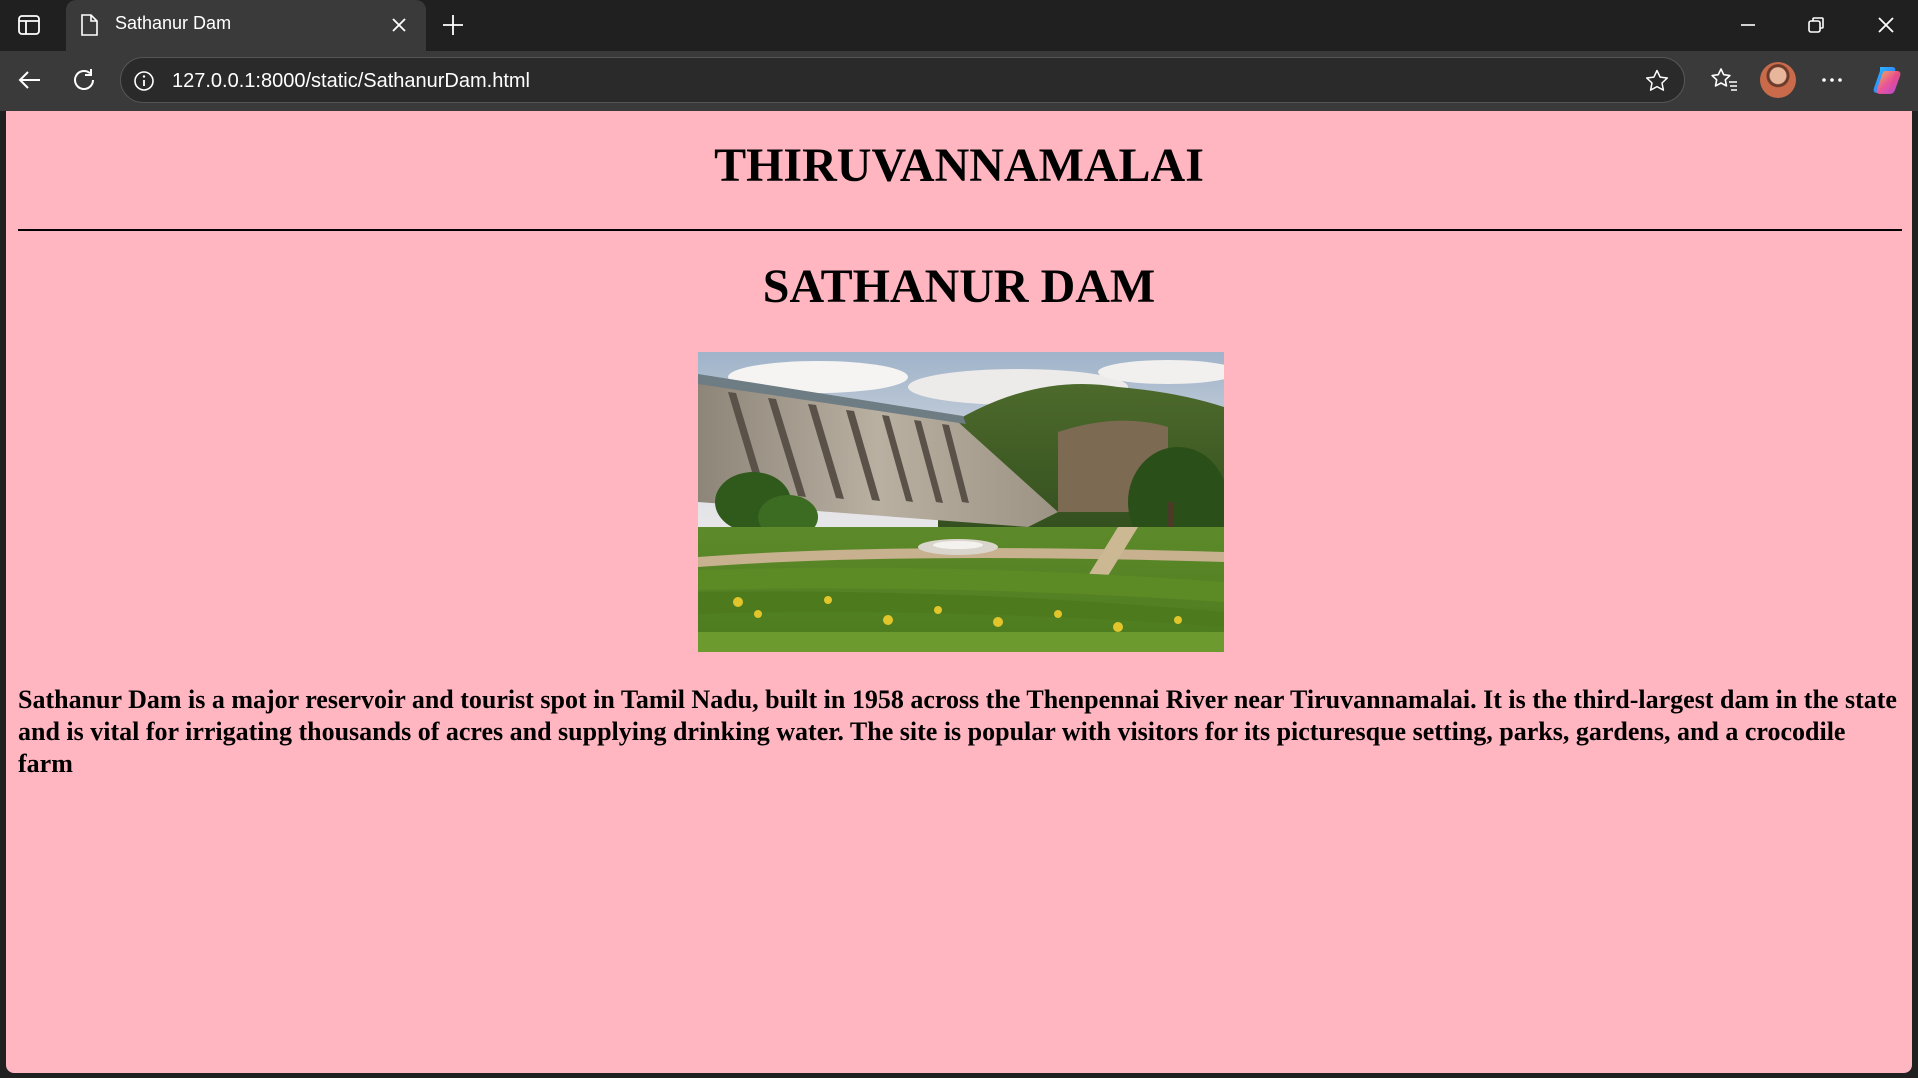 This screenshot has height=1078, width=1918. Describe the element at coordinates (1724, 80) in the screenshot. I see `favorites-icon` at that location.